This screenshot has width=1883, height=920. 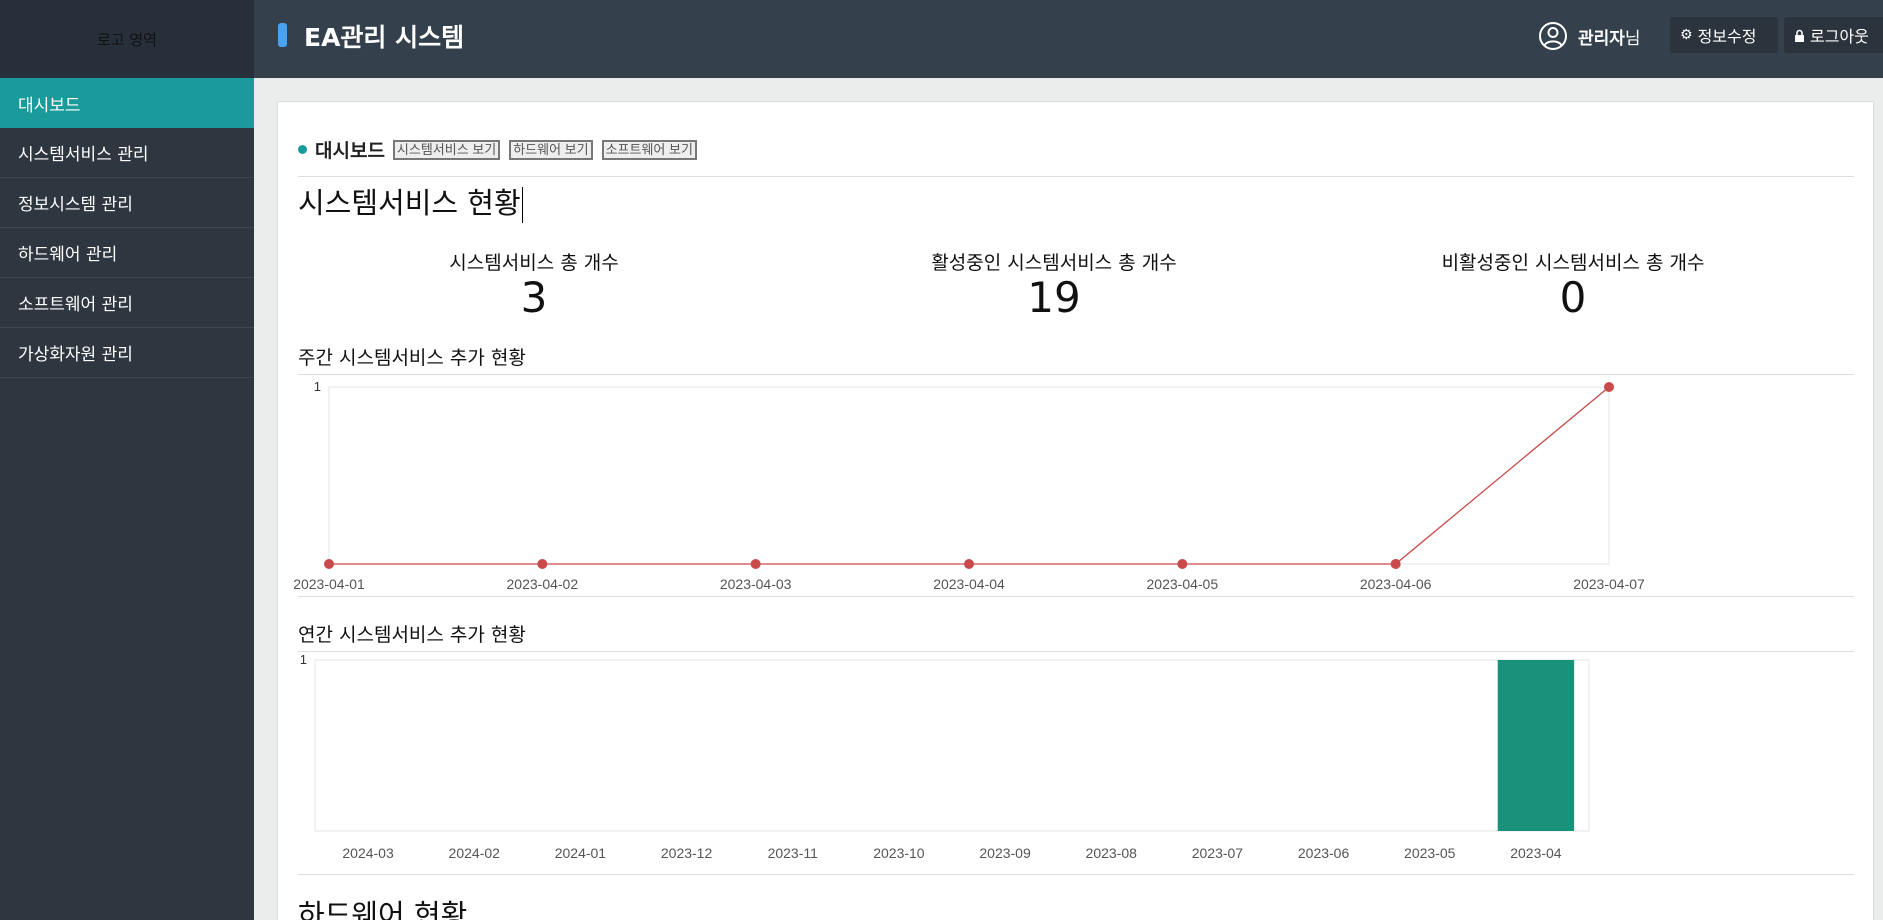 What do you see at coordinates (687, 853) in the screenshot?
I see `x-tick-label: 2023-12` at bounding box center [687, 853].